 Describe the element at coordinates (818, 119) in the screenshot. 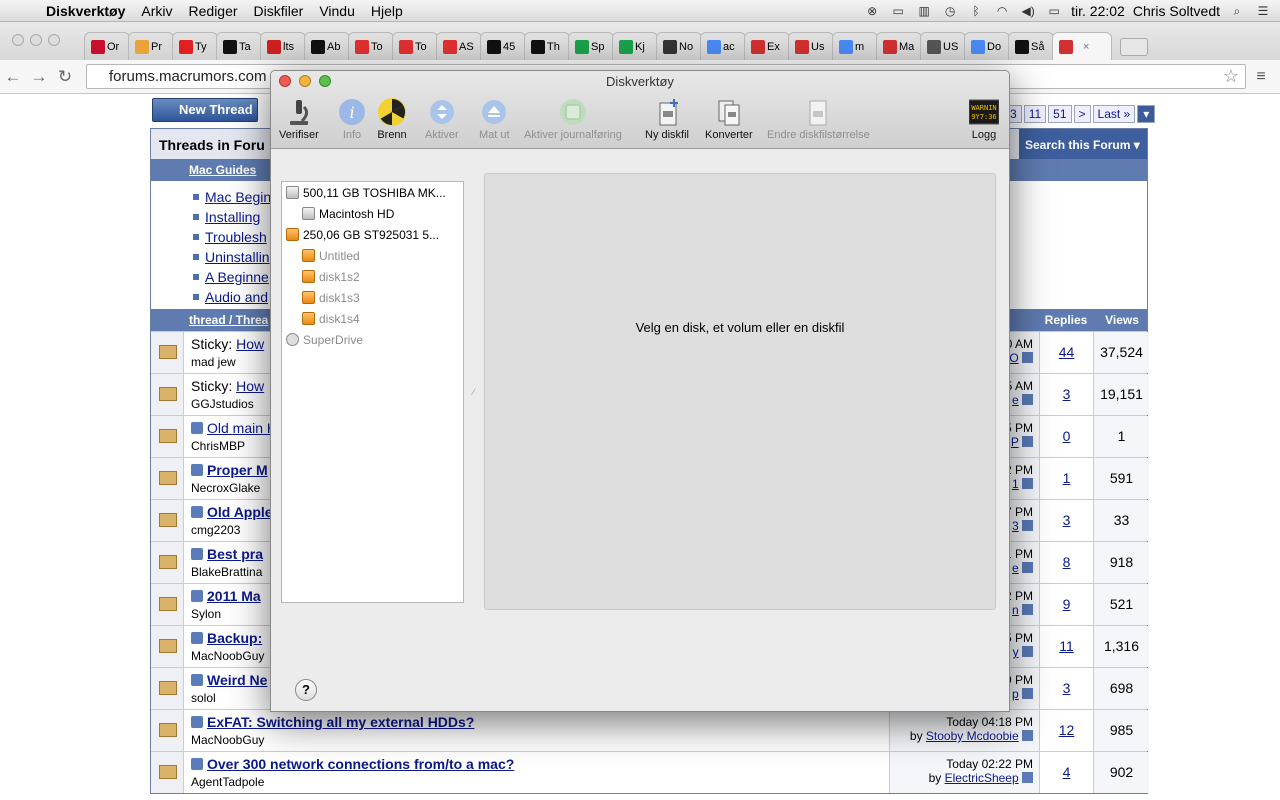

I see `resize-image-button: Endre diskfilstørrelse` at that location.